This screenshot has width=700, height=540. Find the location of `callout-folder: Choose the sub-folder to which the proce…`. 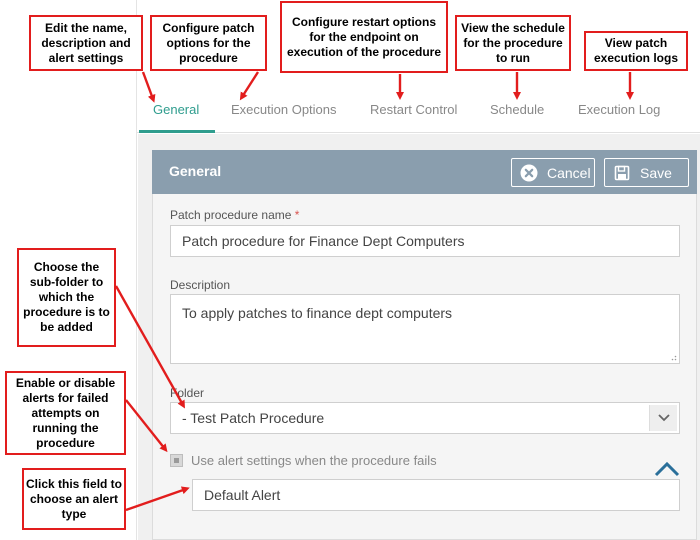

callout-folder: Choose the sub-folder to which the proce… is located at coordinates (66, 297).